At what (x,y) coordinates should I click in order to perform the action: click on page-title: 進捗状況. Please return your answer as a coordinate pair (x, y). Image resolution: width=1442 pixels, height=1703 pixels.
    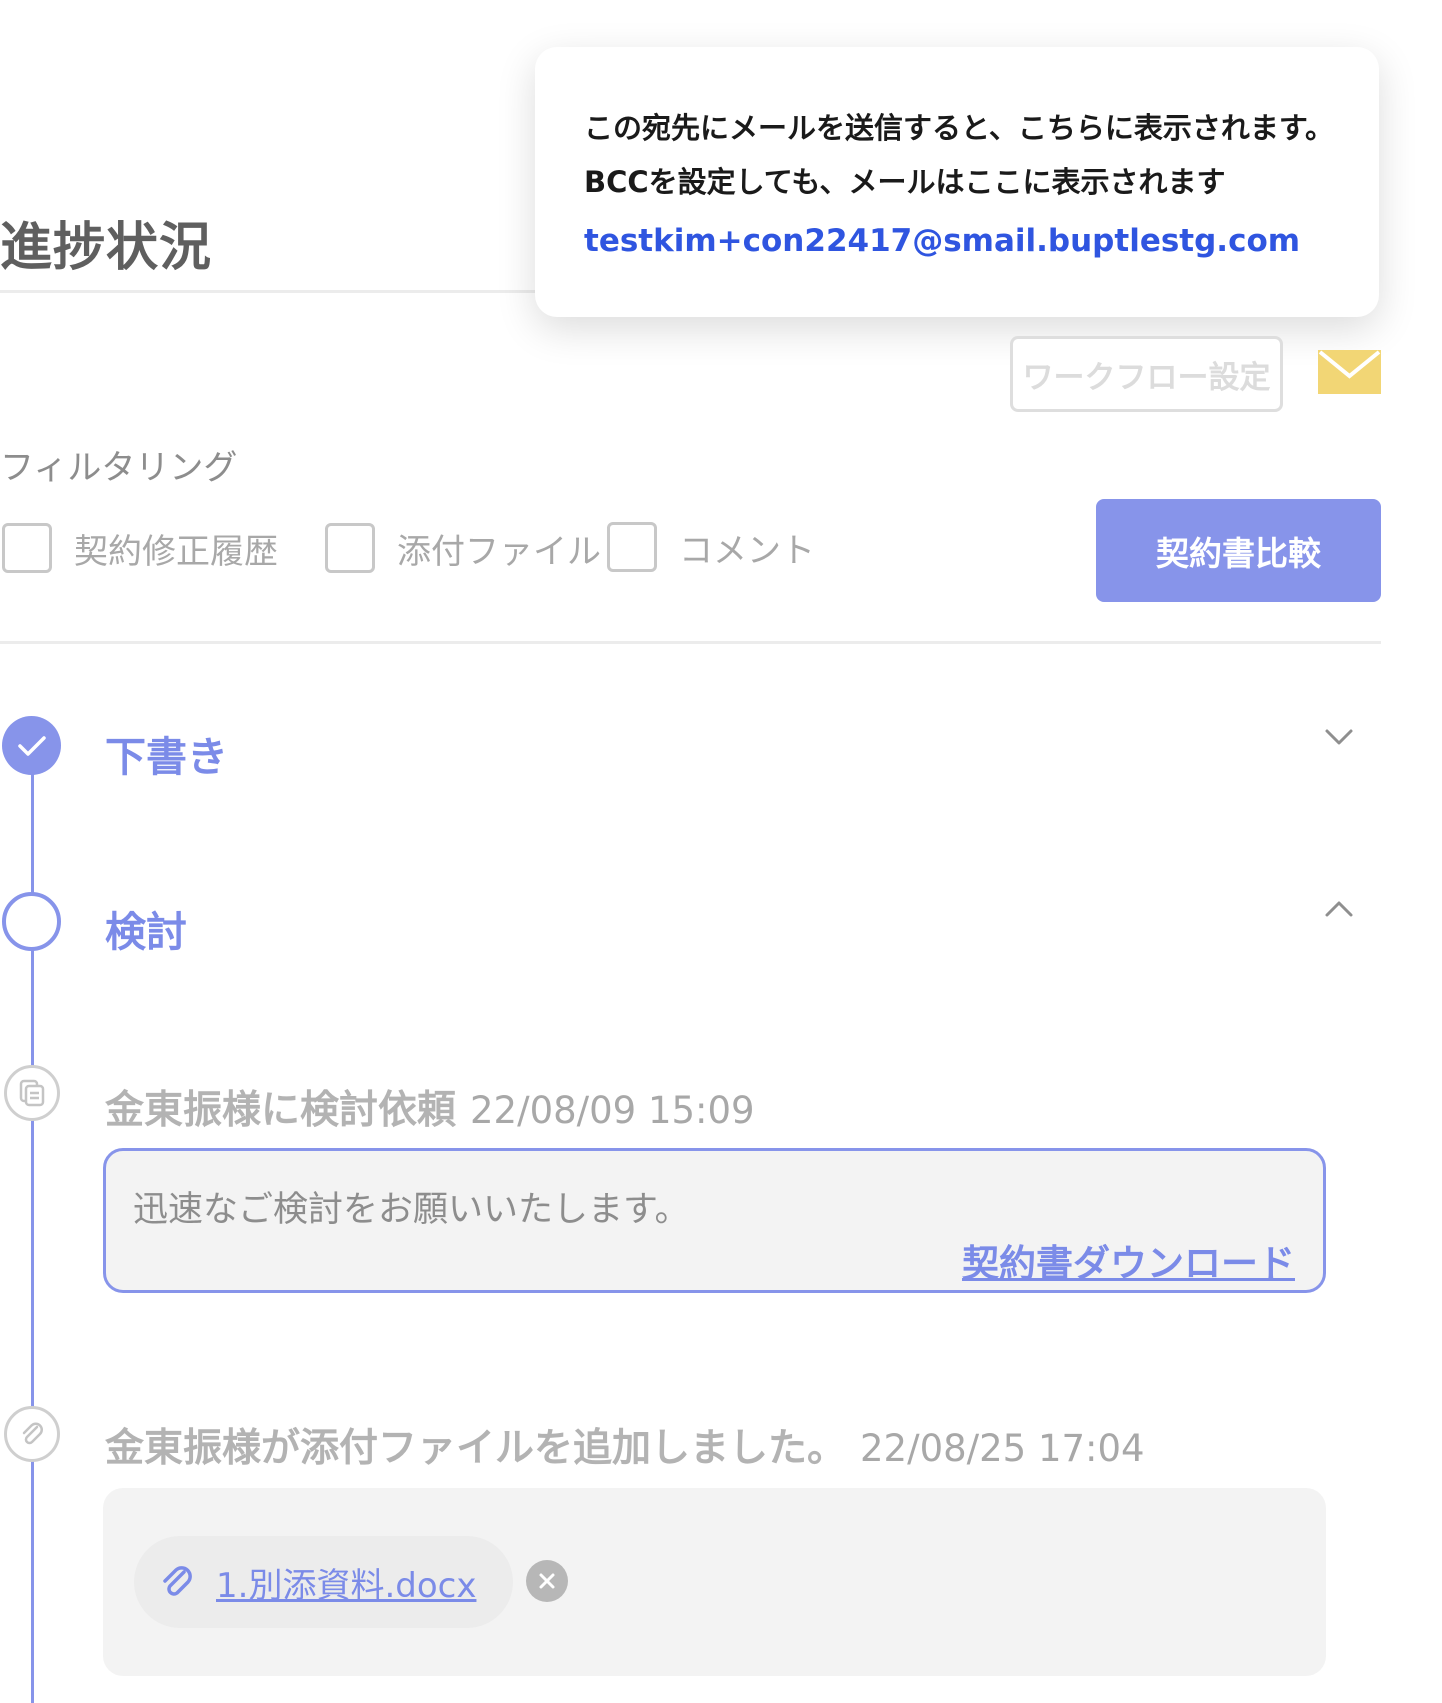
    Looking at the image, I should click on (106, 248).